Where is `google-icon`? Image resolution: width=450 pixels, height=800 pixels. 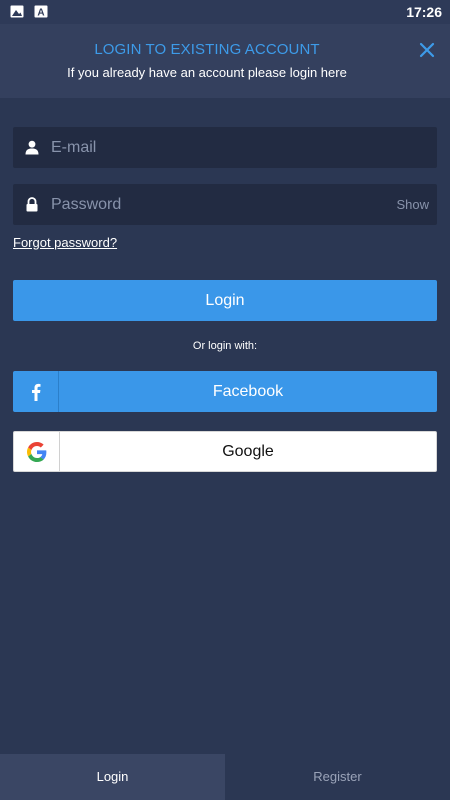
google-icon is located at coordinates (36, 451).